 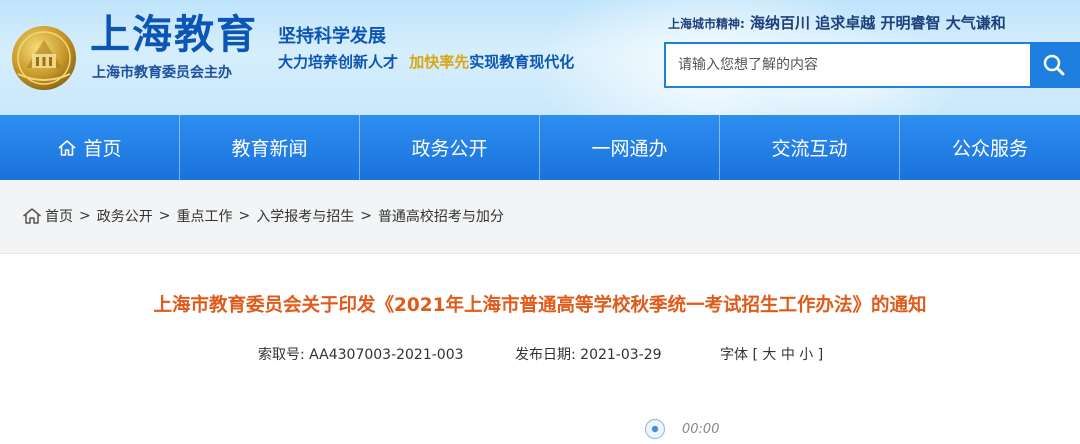 I want to click on nav-item-interaction: 交流互动, so click(x=810, y=147).